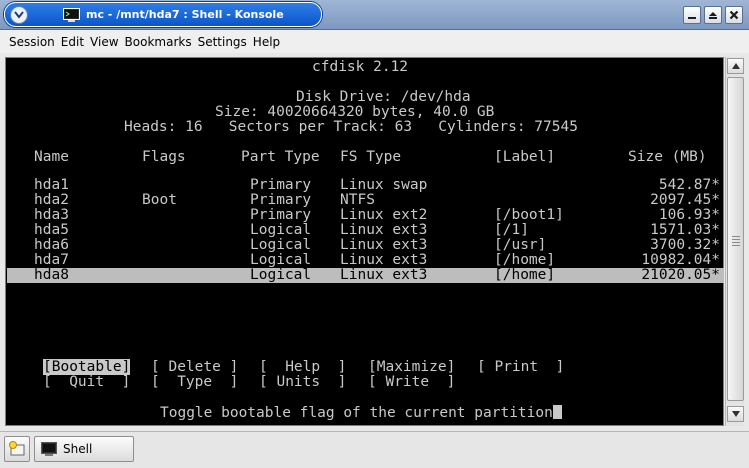 The image size is (749, 468). I want to click on menu-view: View, so click(104, 42).